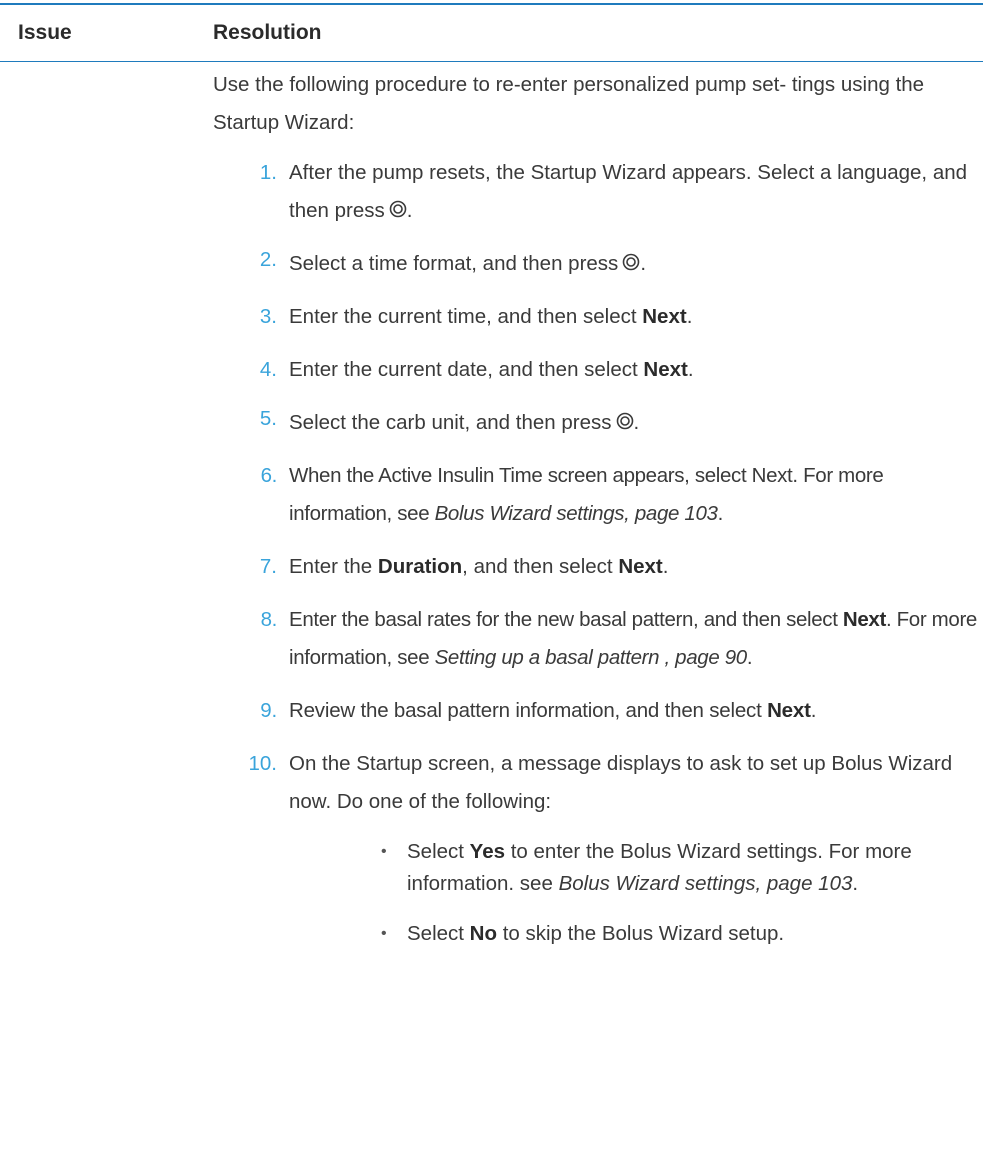  I want to click on step-number: 1., so click(268, 172).